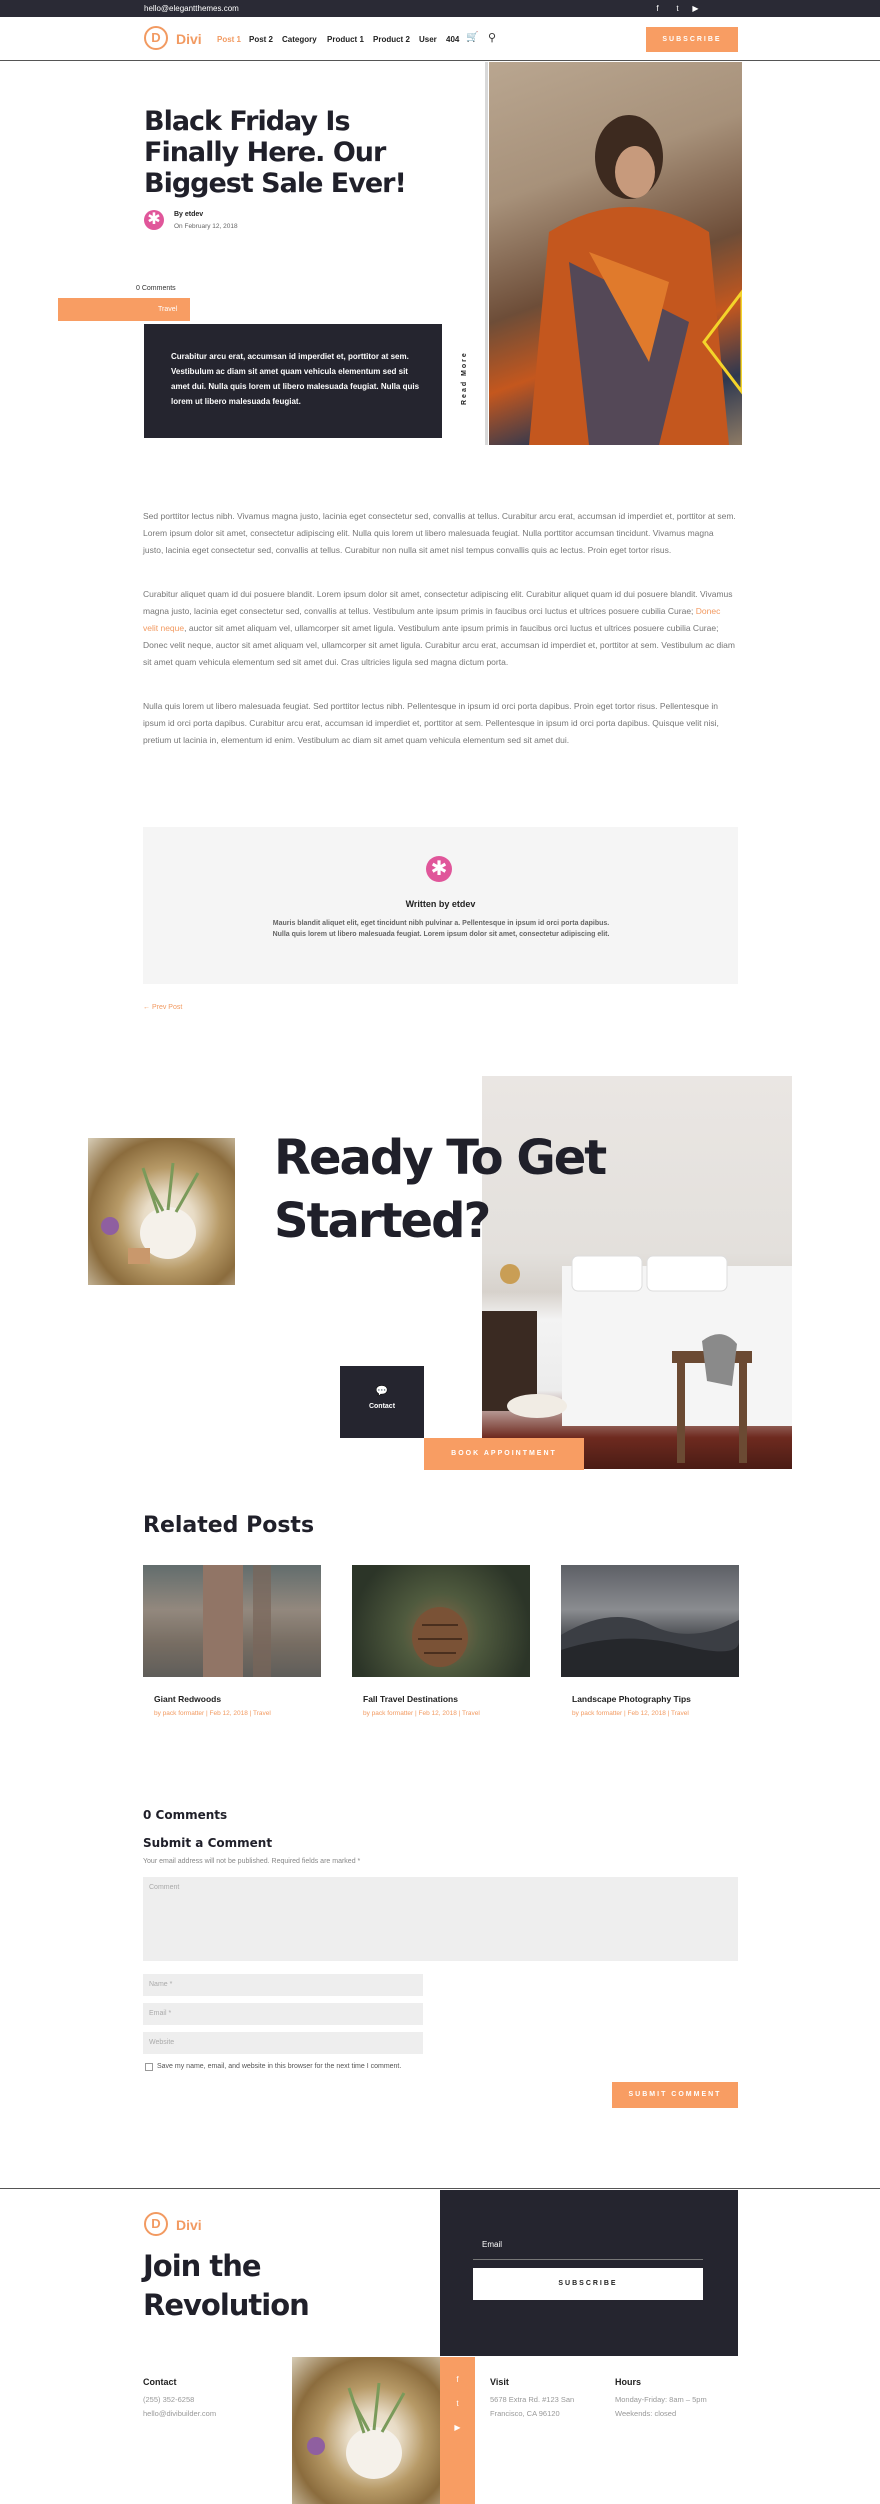 The height and width of the screenshot is (2504, 880). I want to click on footer-youtube-icon: ▶, so click(457, 2427).